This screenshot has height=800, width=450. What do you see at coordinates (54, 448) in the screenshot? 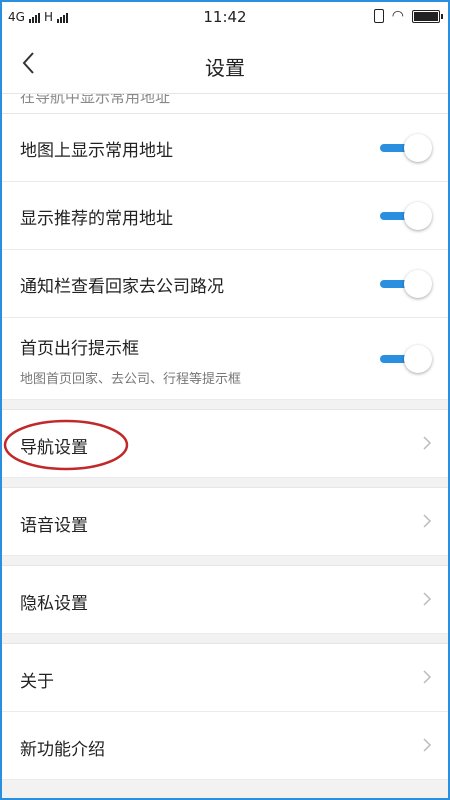
I see `item-label: 导航设置` at bounding box center [54, 448].